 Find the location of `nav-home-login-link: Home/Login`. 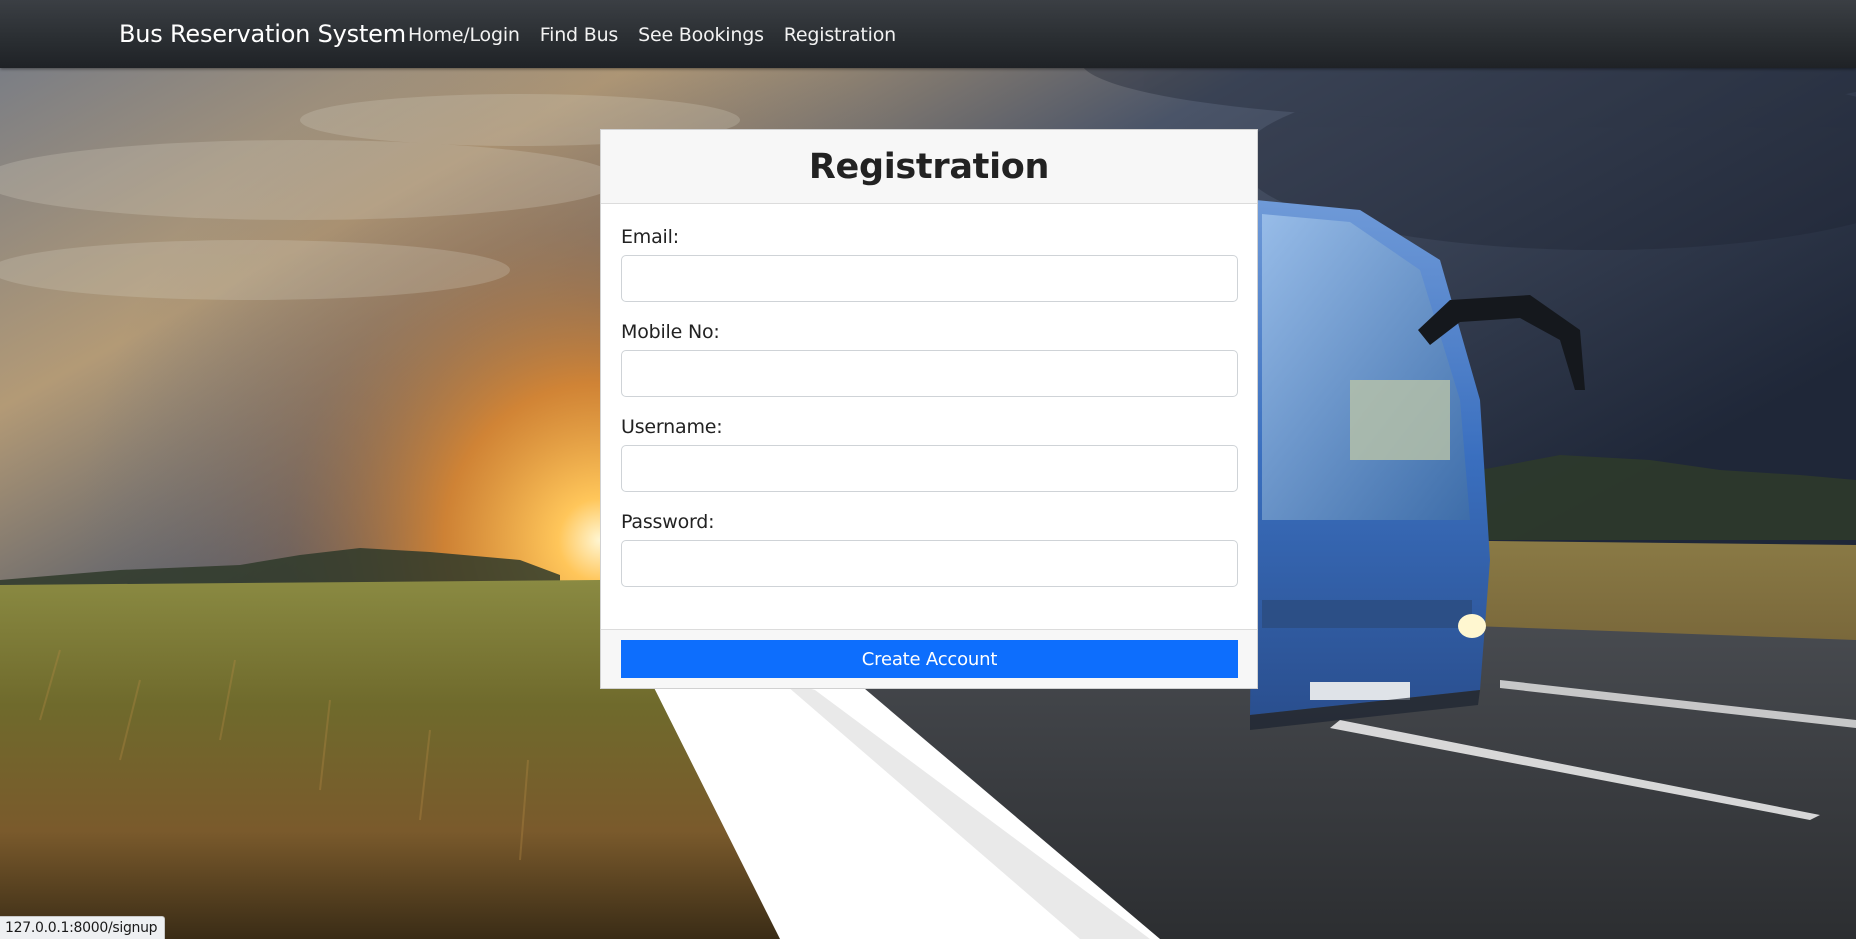

nav-home-login-link: Home/Login is located at coordinates (464, 35).